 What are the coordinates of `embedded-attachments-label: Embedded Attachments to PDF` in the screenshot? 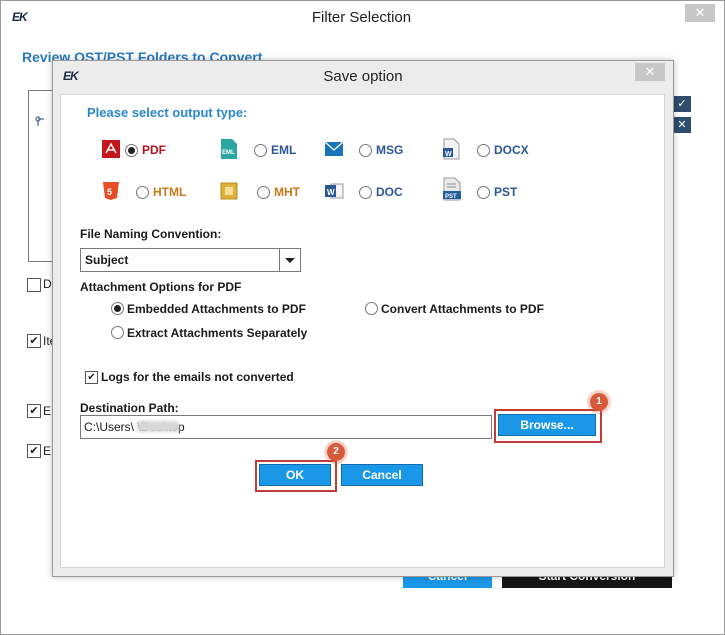 It's located at (216, 309).